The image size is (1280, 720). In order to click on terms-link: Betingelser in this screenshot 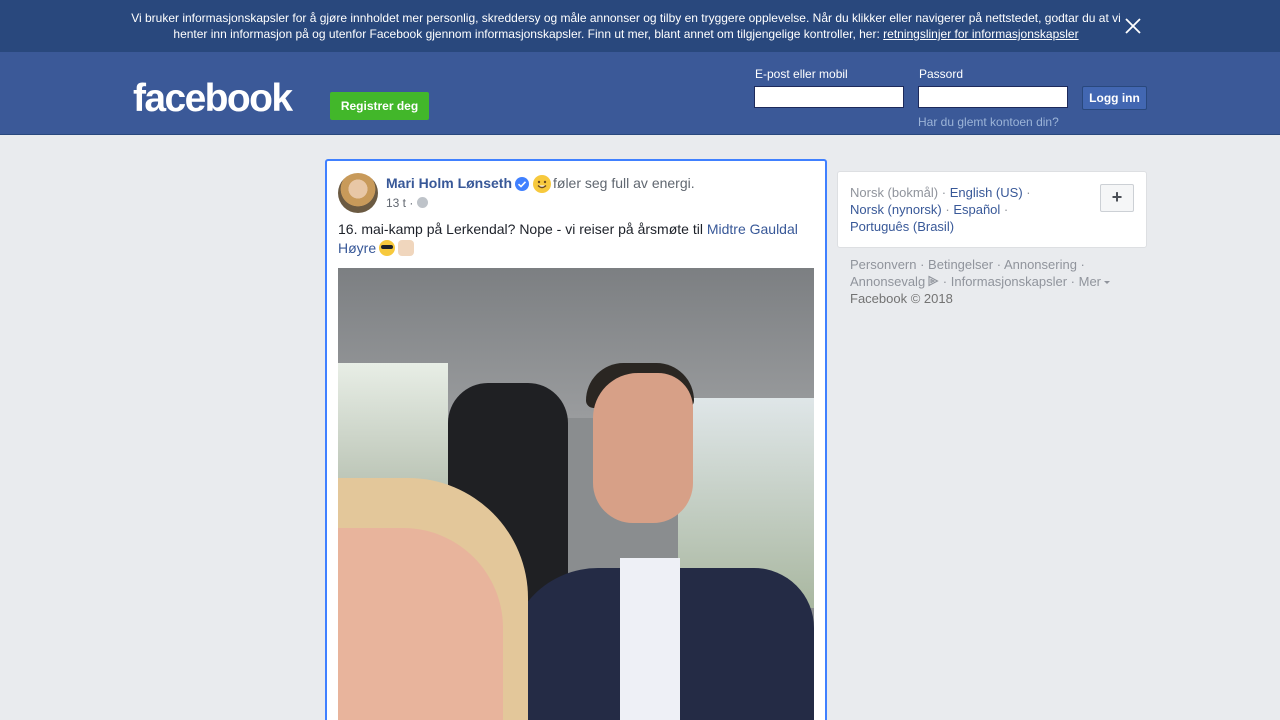, I will do `click(960, 264)`.